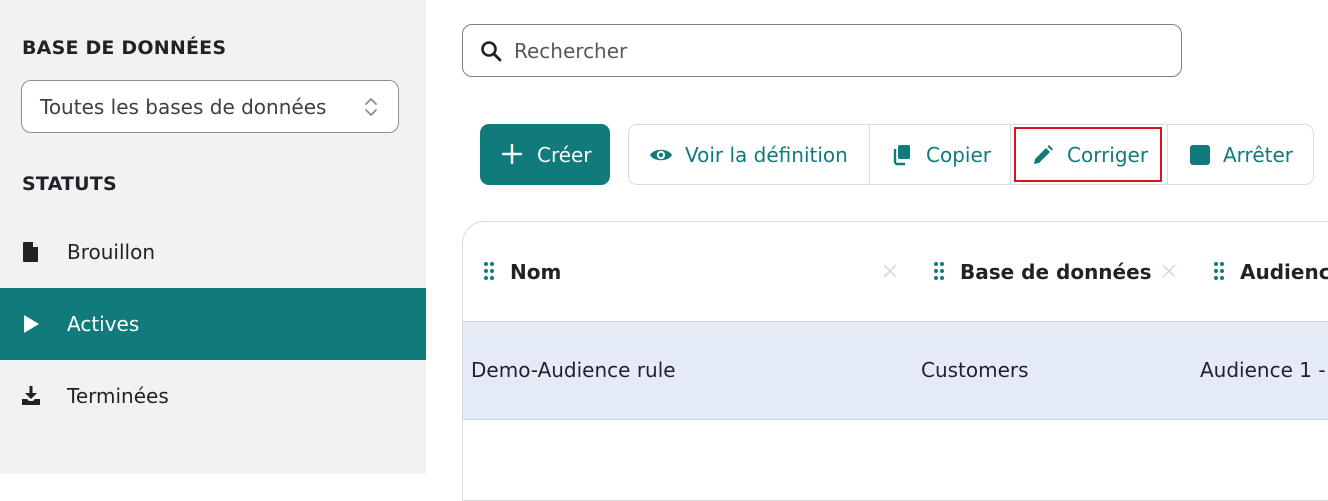 The width and height of the screenshot is (1328, 501). I want to click on edit-label: Corriger, so click(1108, 154).